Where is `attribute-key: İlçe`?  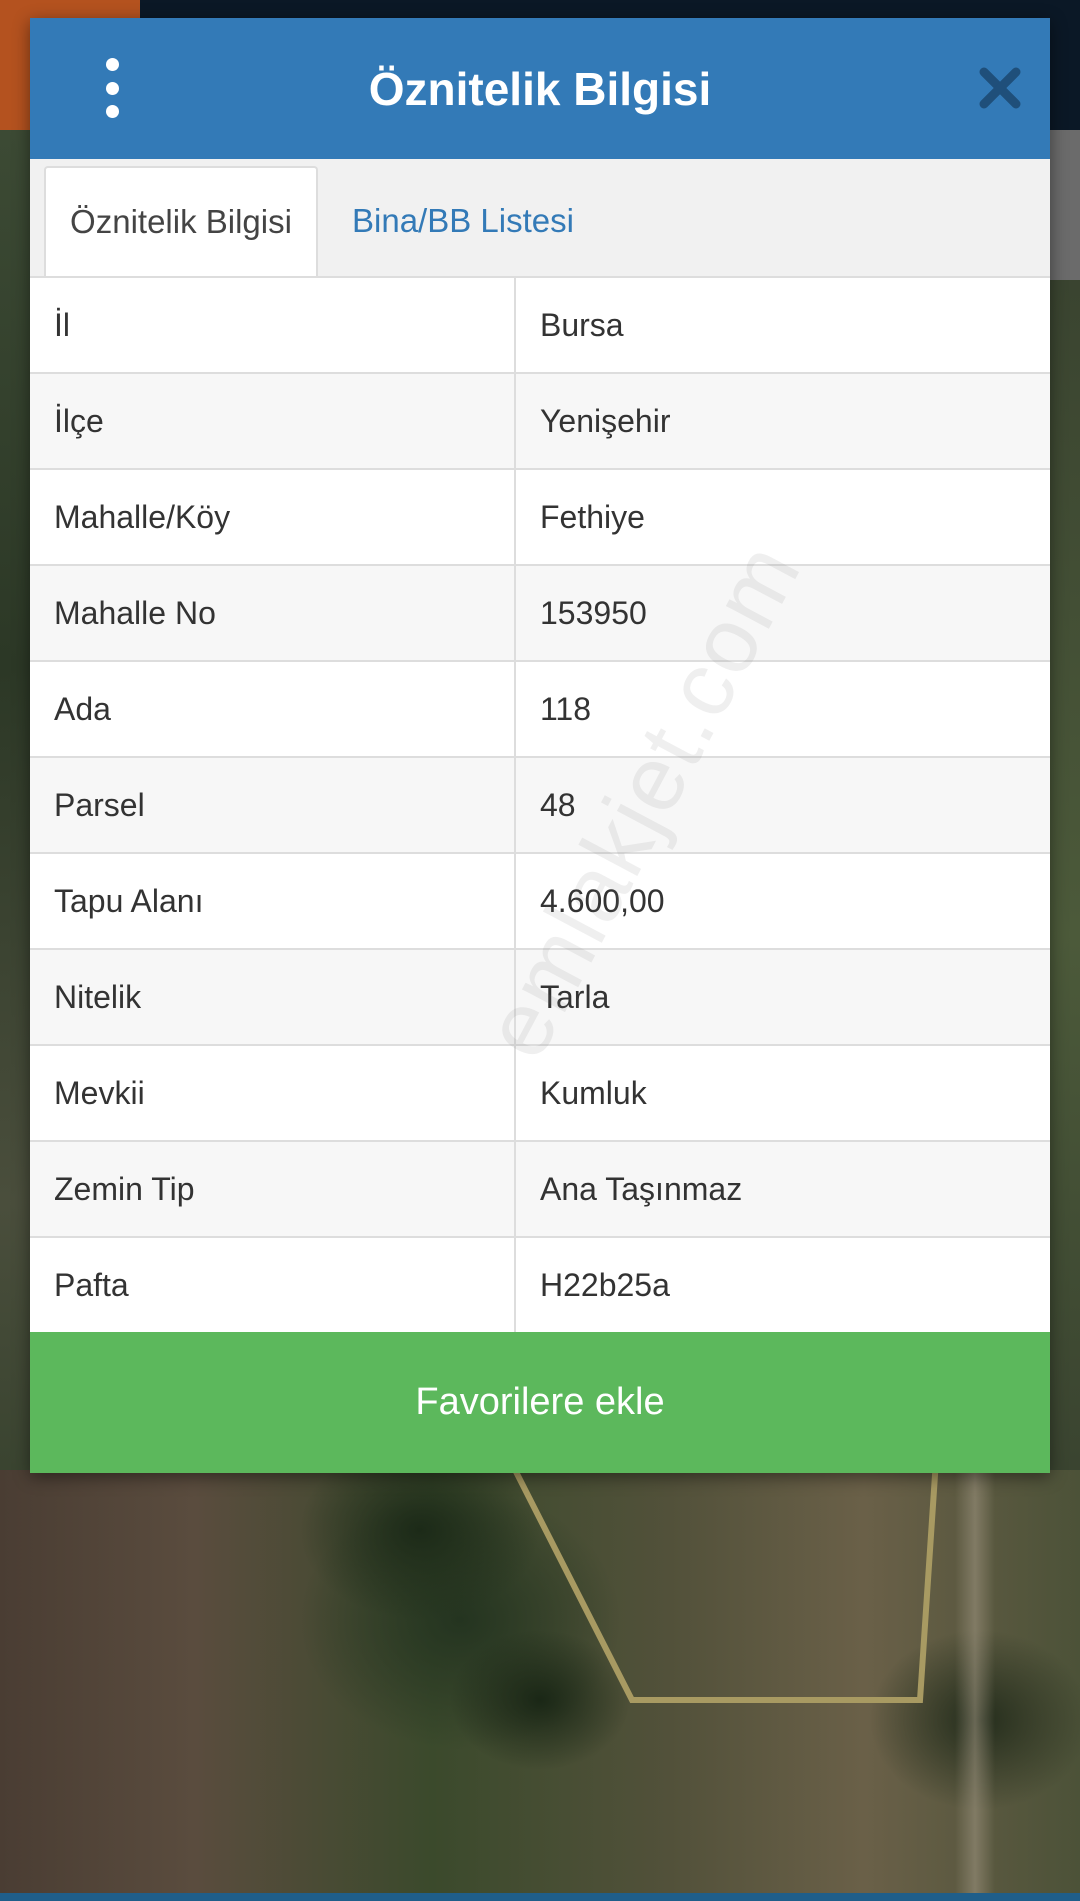 attribute-key: İlçe is located at coordinates (273, 421).